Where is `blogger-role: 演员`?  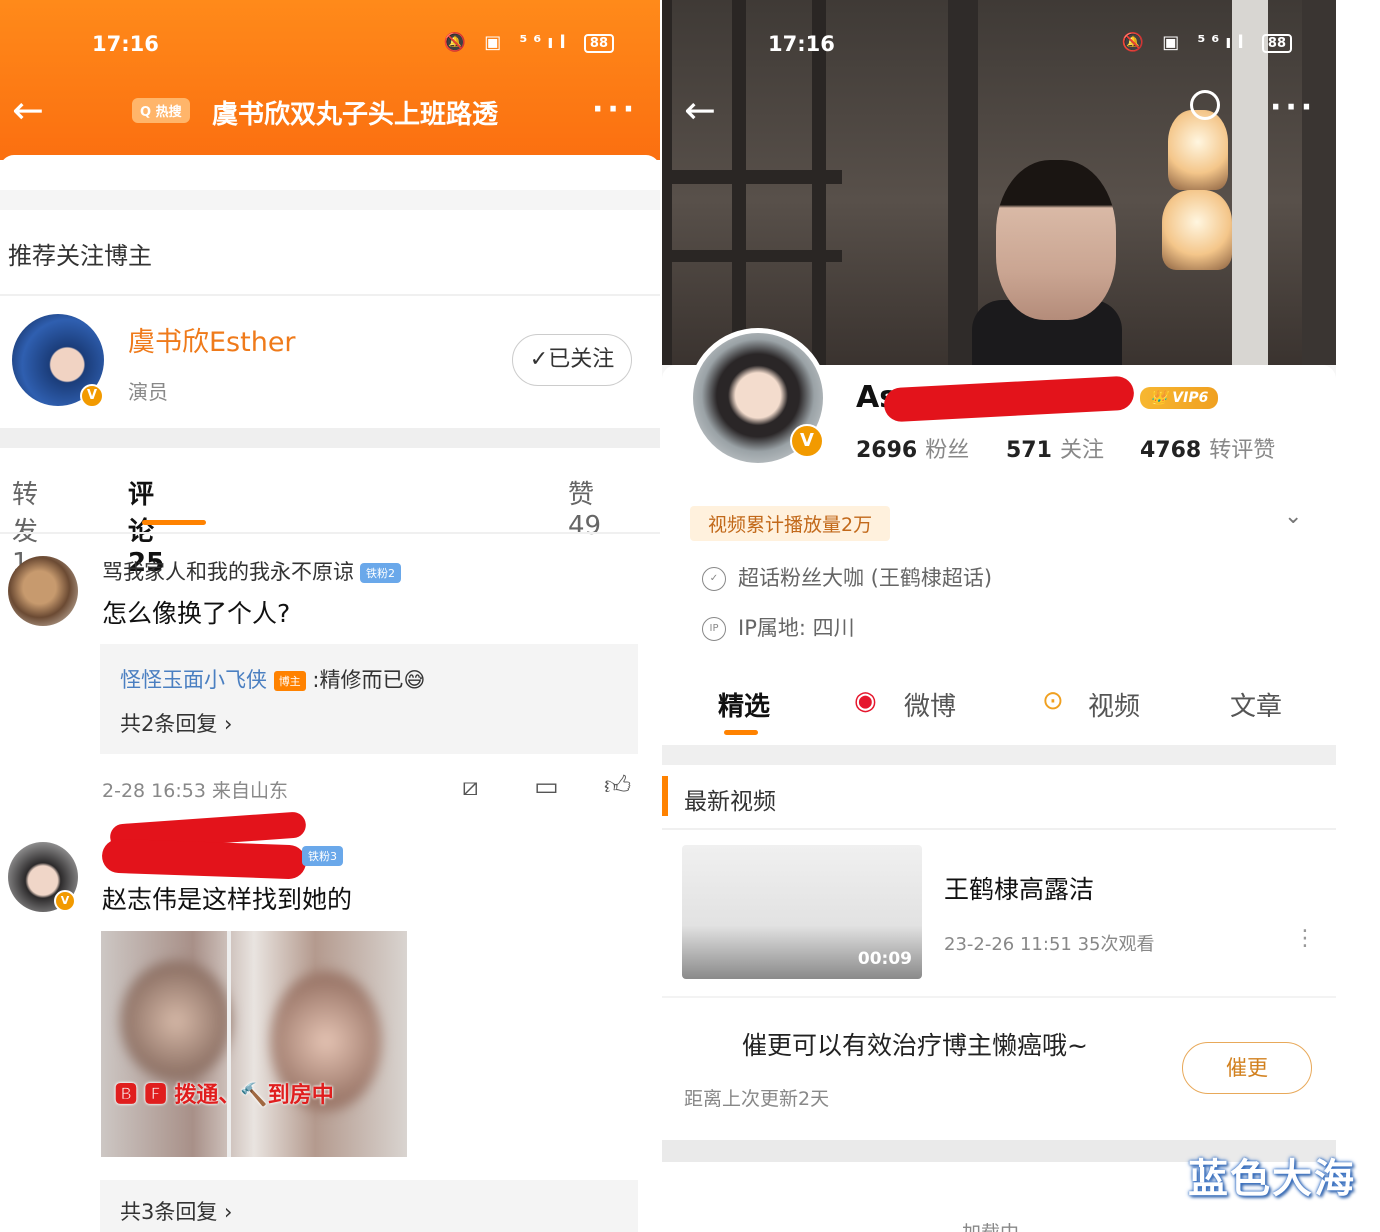
blogger-role: 演员 is located at coordinates (148, 392).